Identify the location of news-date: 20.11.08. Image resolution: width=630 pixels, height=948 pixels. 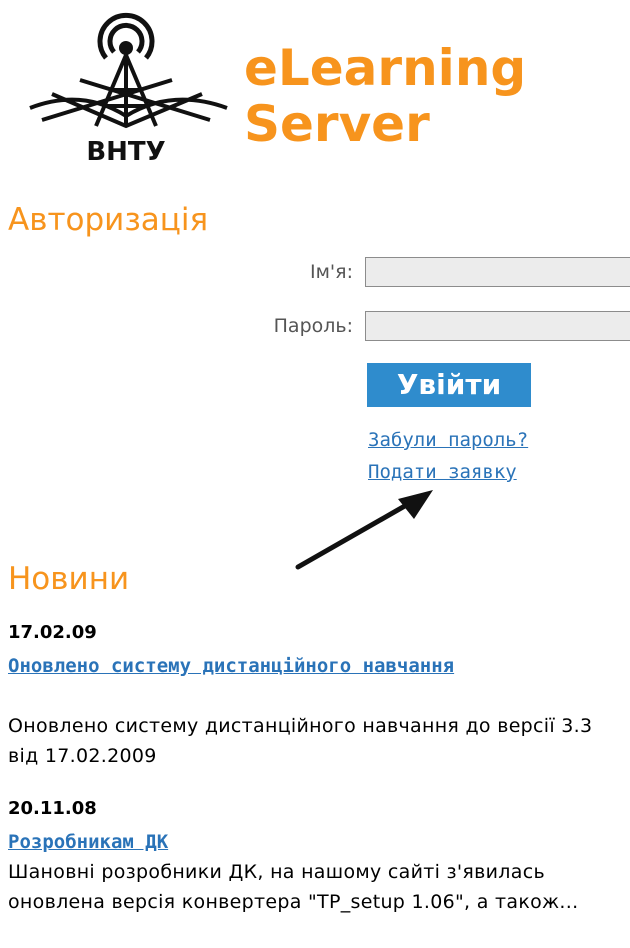
(52, 808).